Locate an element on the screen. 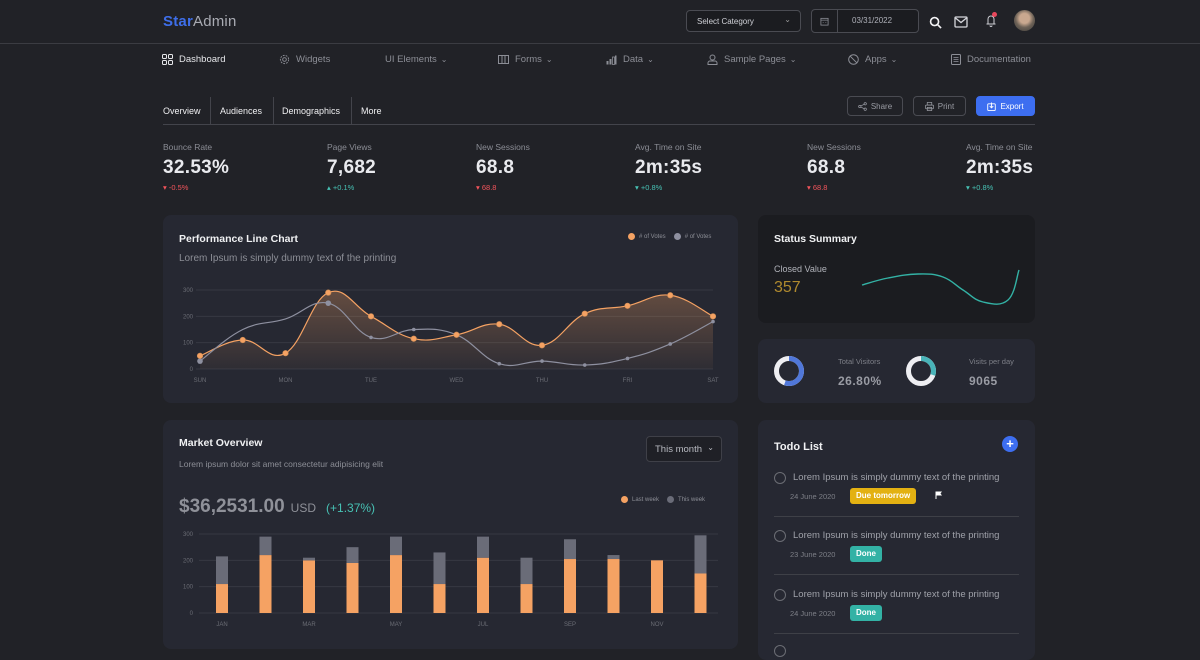 The height and width of the screenshot is (660, 1200). nav-forms: Forms ⌄ is located at coordinates (525, 59).